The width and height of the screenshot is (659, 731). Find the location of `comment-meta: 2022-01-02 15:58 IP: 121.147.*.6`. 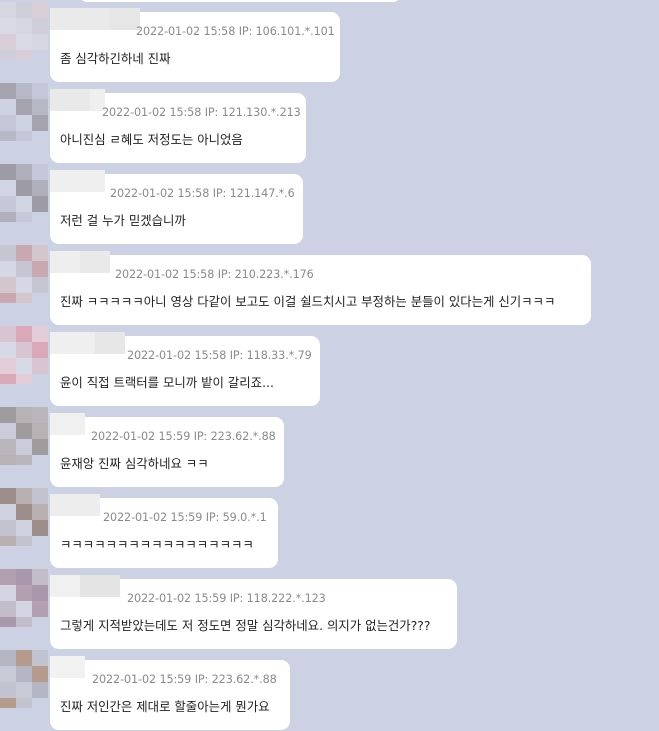

comment-meta: 2022-01-02 15:58 IP: 121.147.*.6 is located at coordinates (202, 194).